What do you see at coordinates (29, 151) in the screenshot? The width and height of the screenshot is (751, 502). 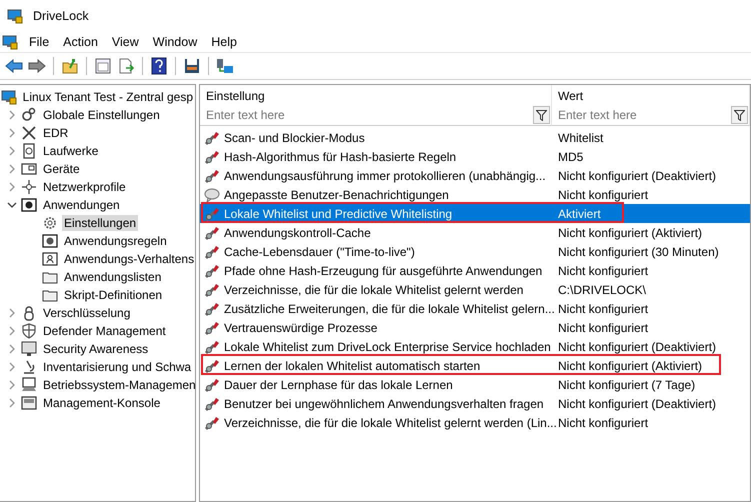 I see `drive-icon` at bounding box center [29, 151].